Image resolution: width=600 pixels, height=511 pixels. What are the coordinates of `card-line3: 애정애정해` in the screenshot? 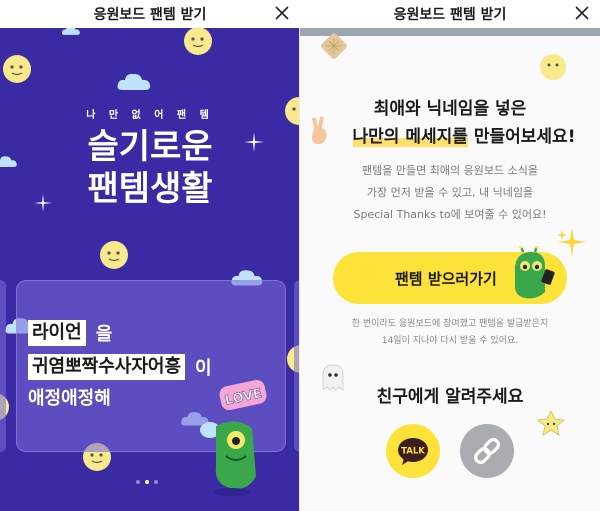 It's located at (69, 398).